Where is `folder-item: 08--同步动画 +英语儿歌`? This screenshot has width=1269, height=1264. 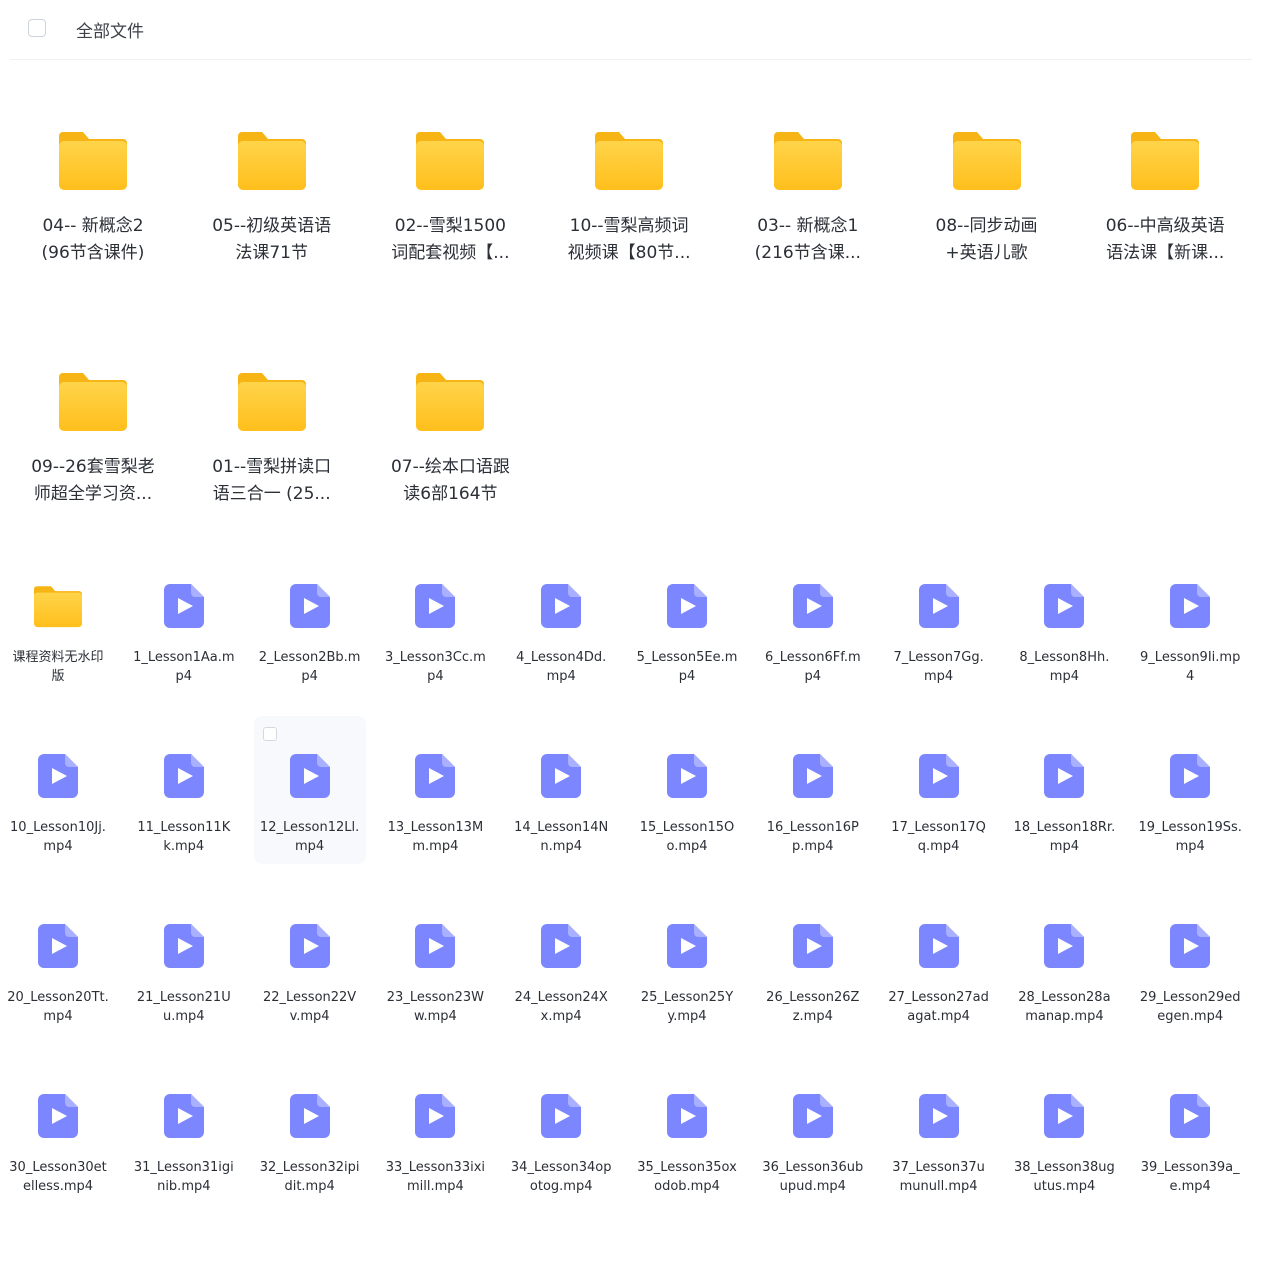 folder-item: 08--同步动画 +英语儿歌 is located at coordinates (987, 198).